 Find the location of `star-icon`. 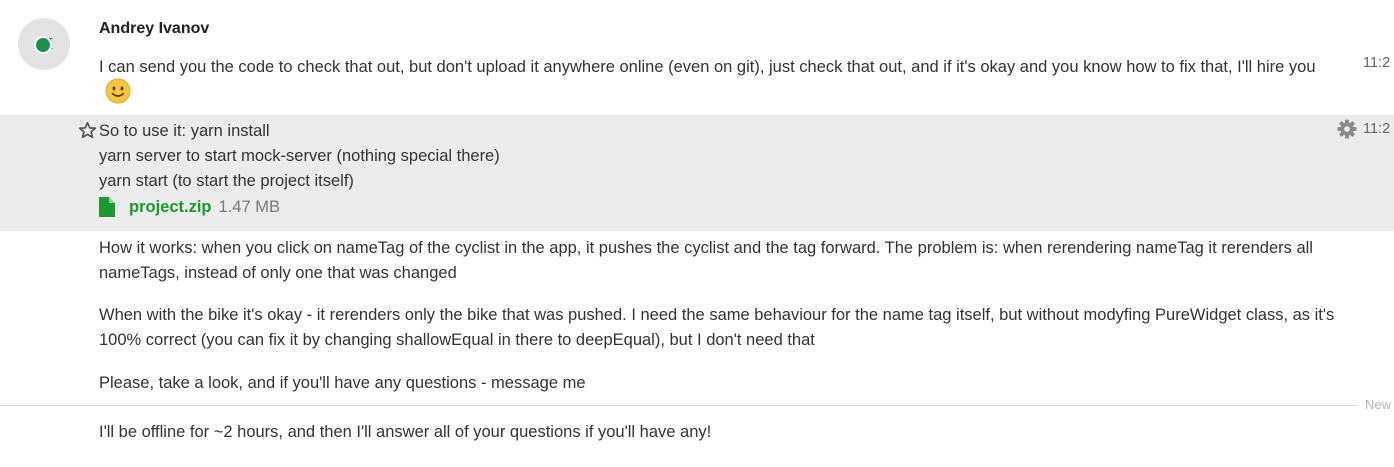

star-icon is located at coordinates (87, 130).